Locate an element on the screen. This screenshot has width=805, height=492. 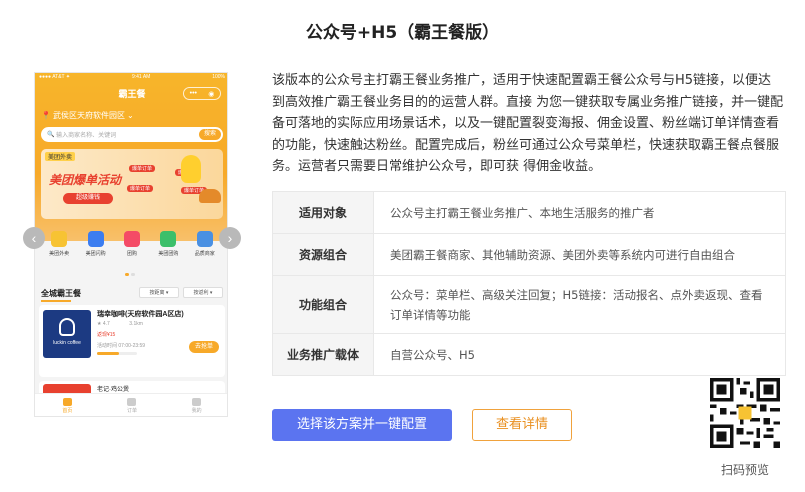
shangou-icon is located at coordinates (95, 239).